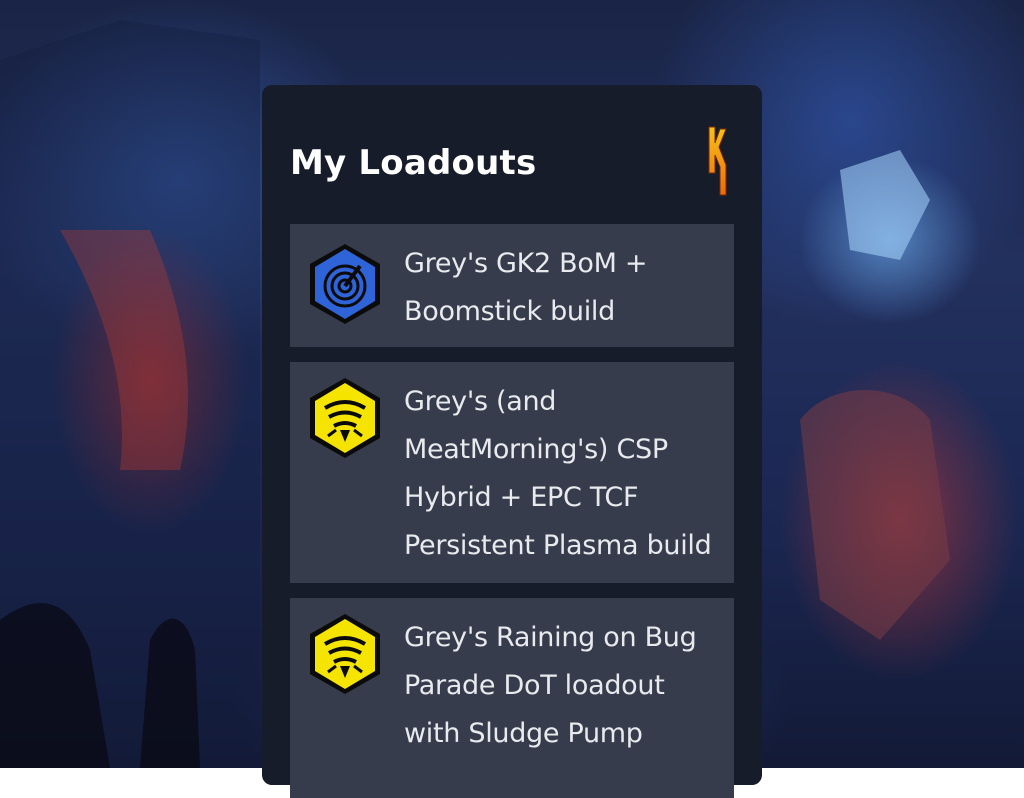 This screenshot has height=798, width=1024. What do you see at coordinates (526, 287) in the screenshot?
I see `loadout-title: Grey's GK2 BoM + Boomstick build` at bounding box center [526, 287].